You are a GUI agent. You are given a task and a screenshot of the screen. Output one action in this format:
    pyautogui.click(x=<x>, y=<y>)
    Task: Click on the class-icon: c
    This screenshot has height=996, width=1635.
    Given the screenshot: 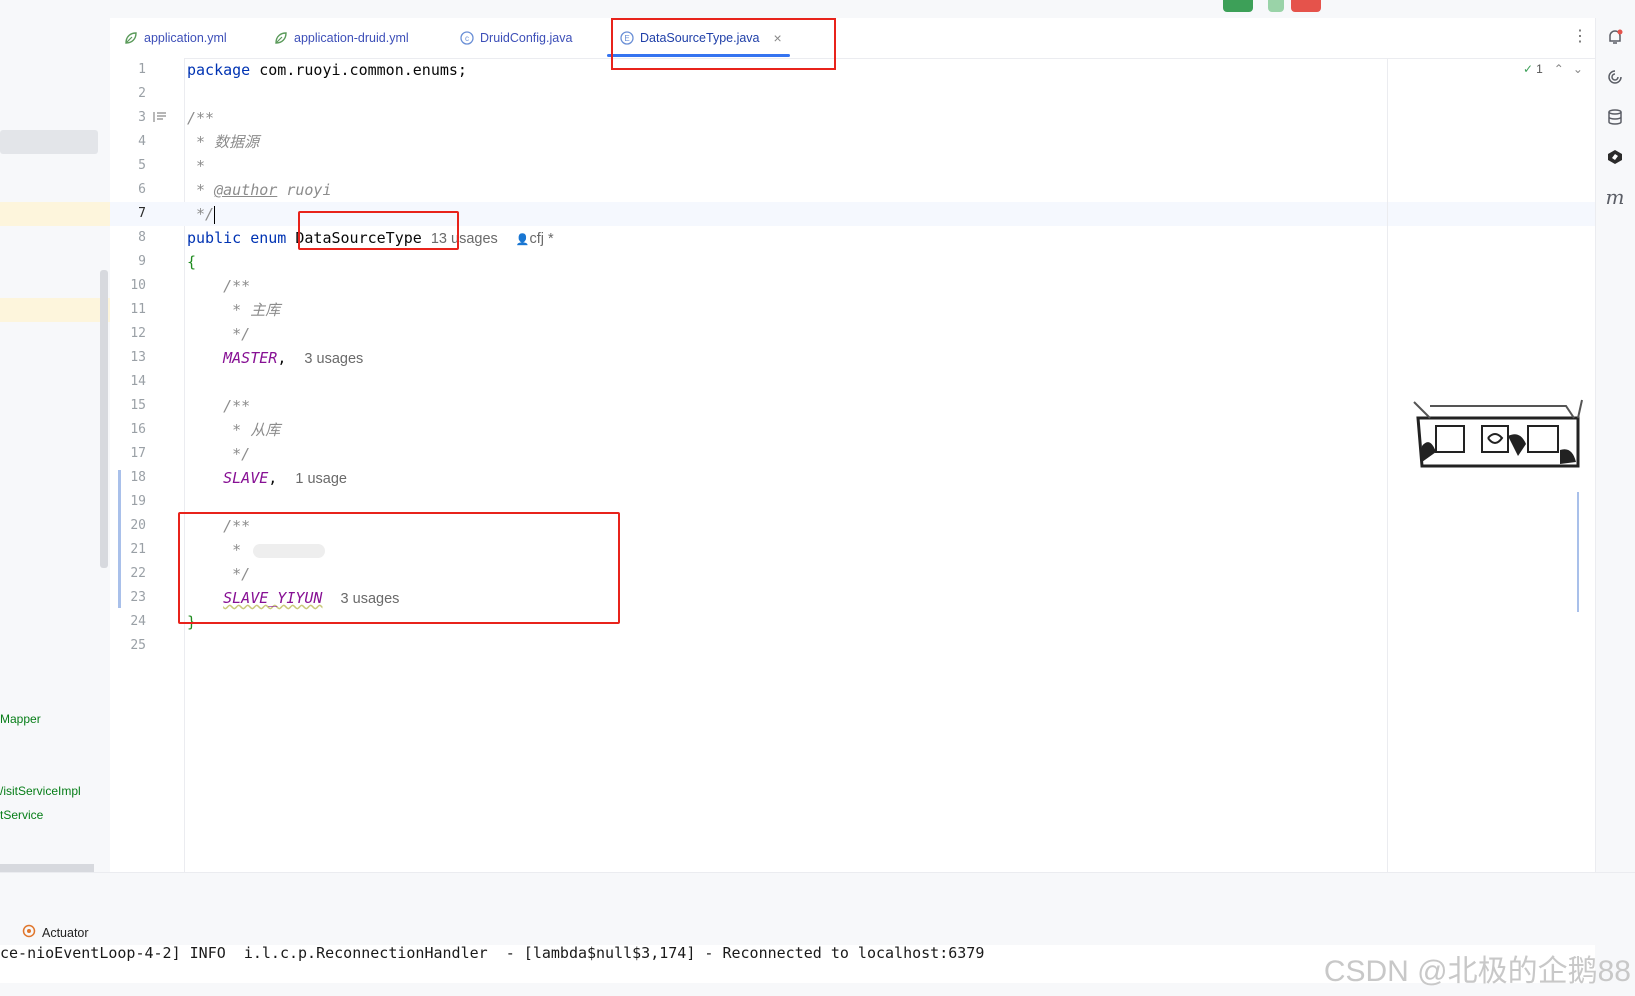 What is the action you would take?
    pyautogui.click(x=467, y=38)
    